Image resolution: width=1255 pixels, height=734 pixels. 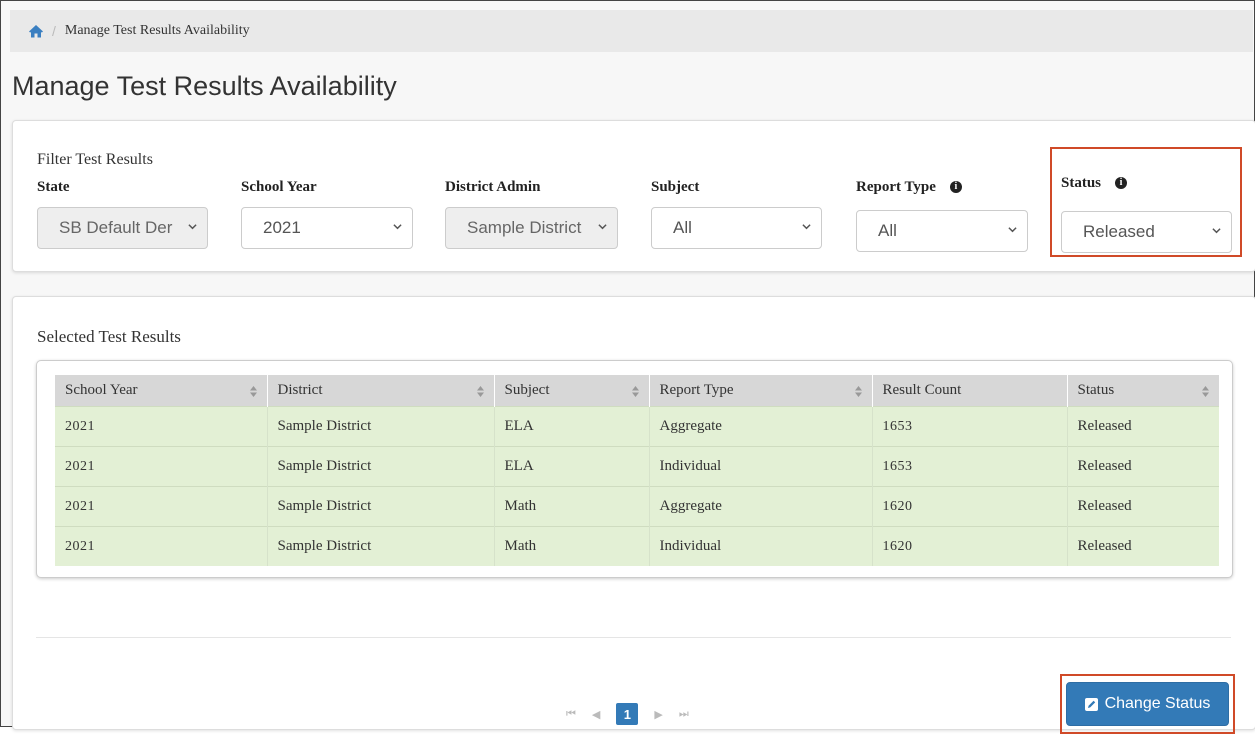 I want to click on school-year-value: 2021, so click(x=282, y=227).